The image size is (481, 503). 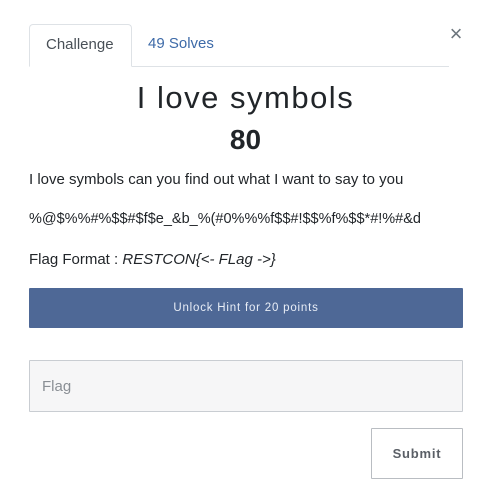 I want to click on unlock-hint-button: Unlock Hint for 20 points, so click(x=246, y=308).